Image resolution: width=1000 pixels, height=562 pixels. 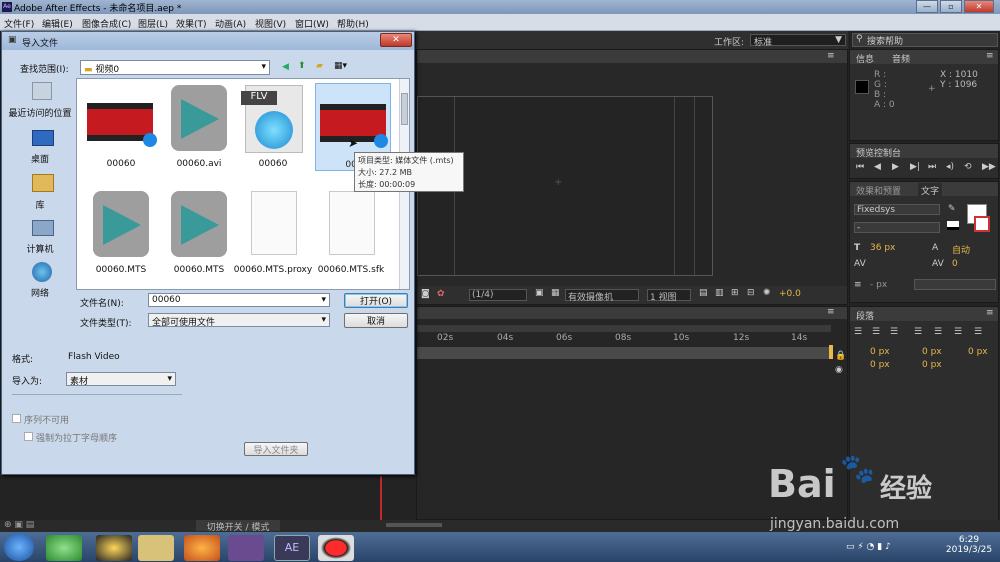 I want to click on scrollbar-thumb, so click(x=404, y=109).